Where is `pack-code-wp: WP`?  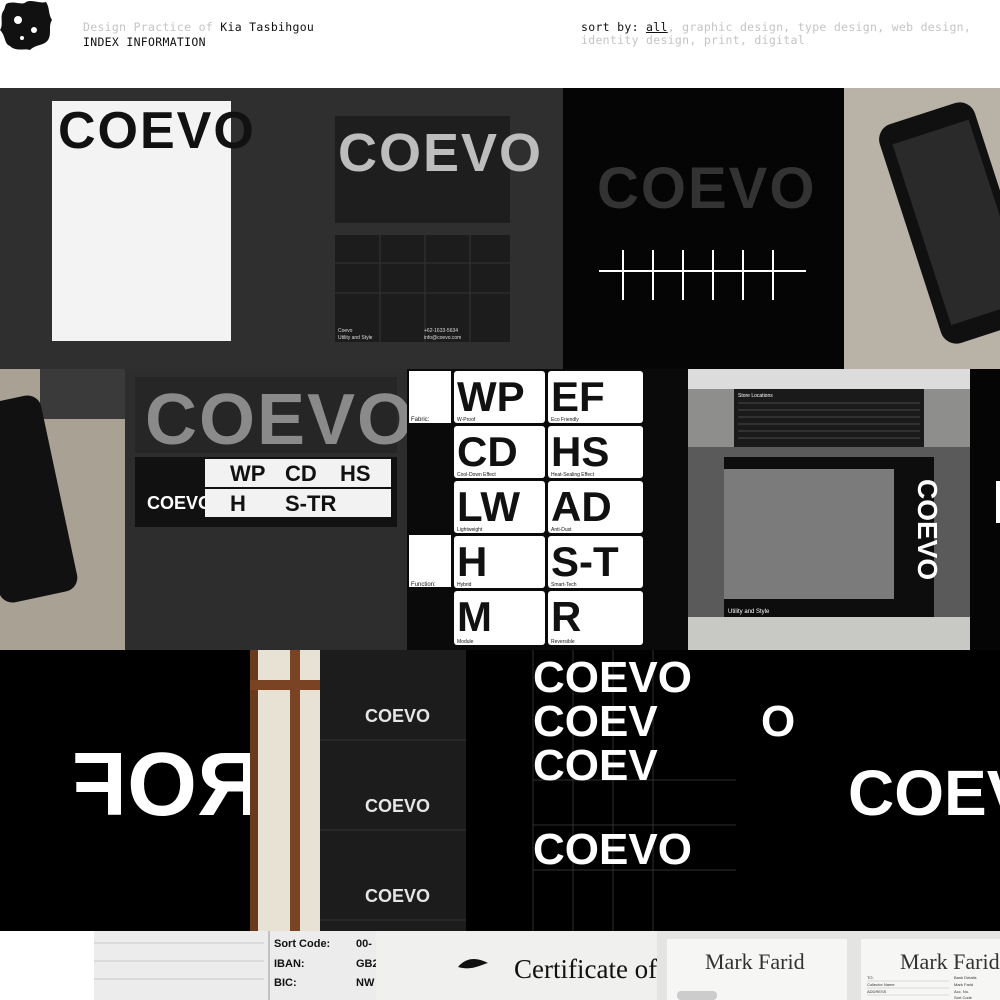 pack-code-wp: WP is located at coordinates (247, 473).